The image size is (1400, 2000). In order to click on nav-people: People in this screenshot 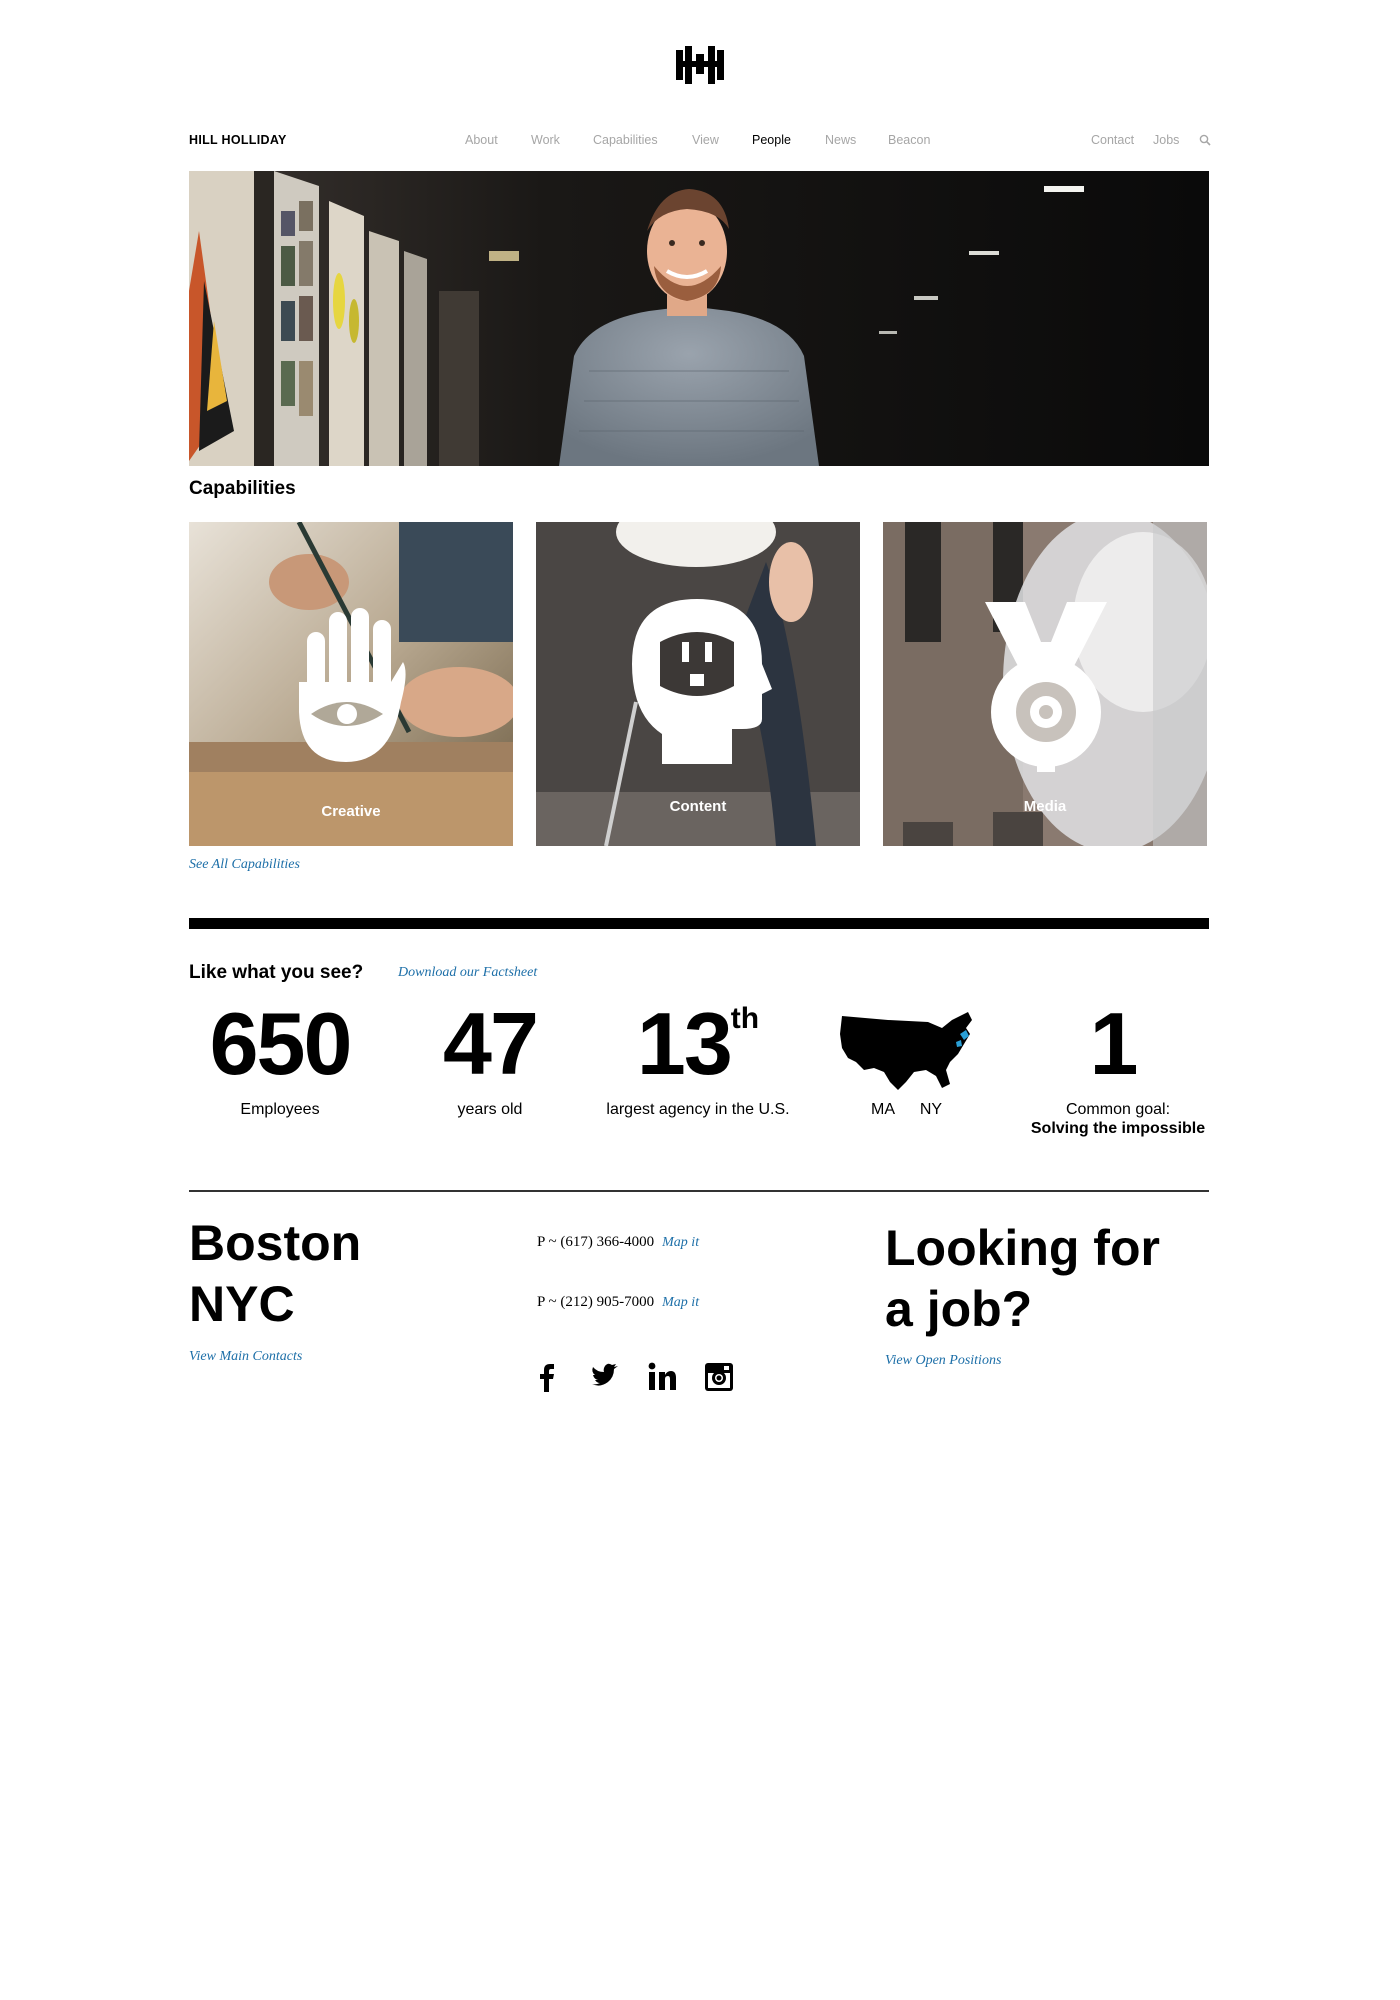, I will do `click(771, 140)`.